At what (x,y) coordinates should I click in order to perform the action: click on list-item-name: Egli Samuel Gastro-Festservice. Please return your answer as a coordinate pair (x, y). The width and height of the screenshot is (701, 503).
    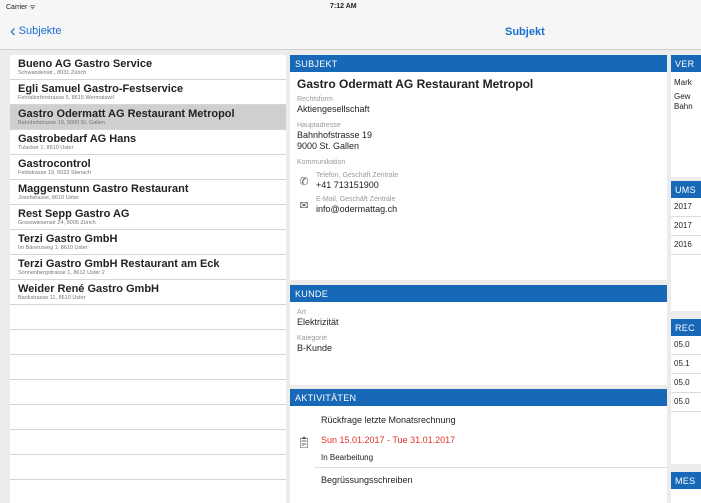
    Looking at the image, I should click on (101, 89).